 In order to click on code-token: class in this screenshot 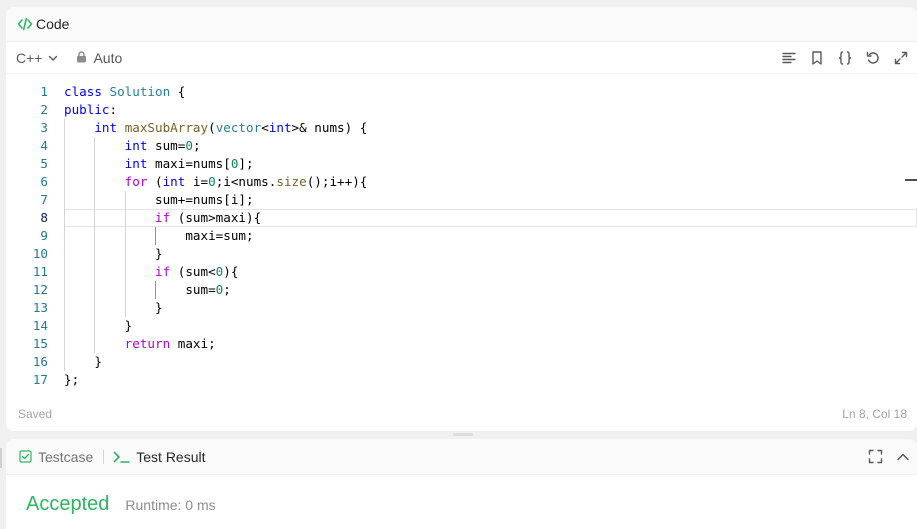, I will do `click(83, 91)`.